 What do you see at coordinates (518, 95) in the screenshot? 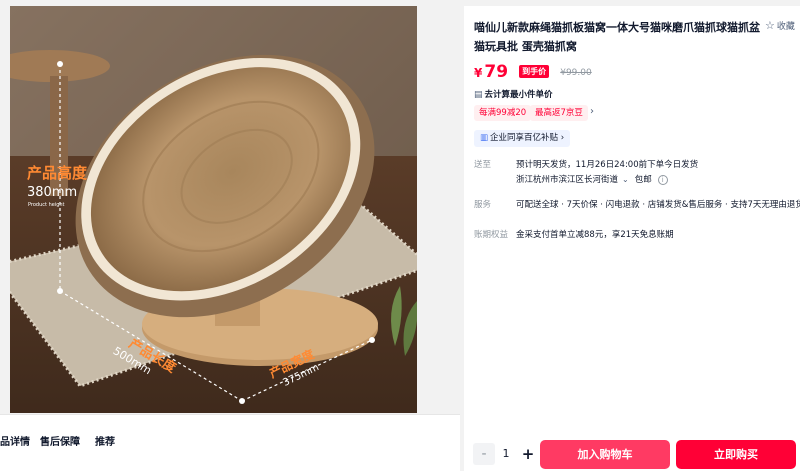
I see `calc-unit-price-label: 去计算最小件单价` at bounding box center [518, 95].